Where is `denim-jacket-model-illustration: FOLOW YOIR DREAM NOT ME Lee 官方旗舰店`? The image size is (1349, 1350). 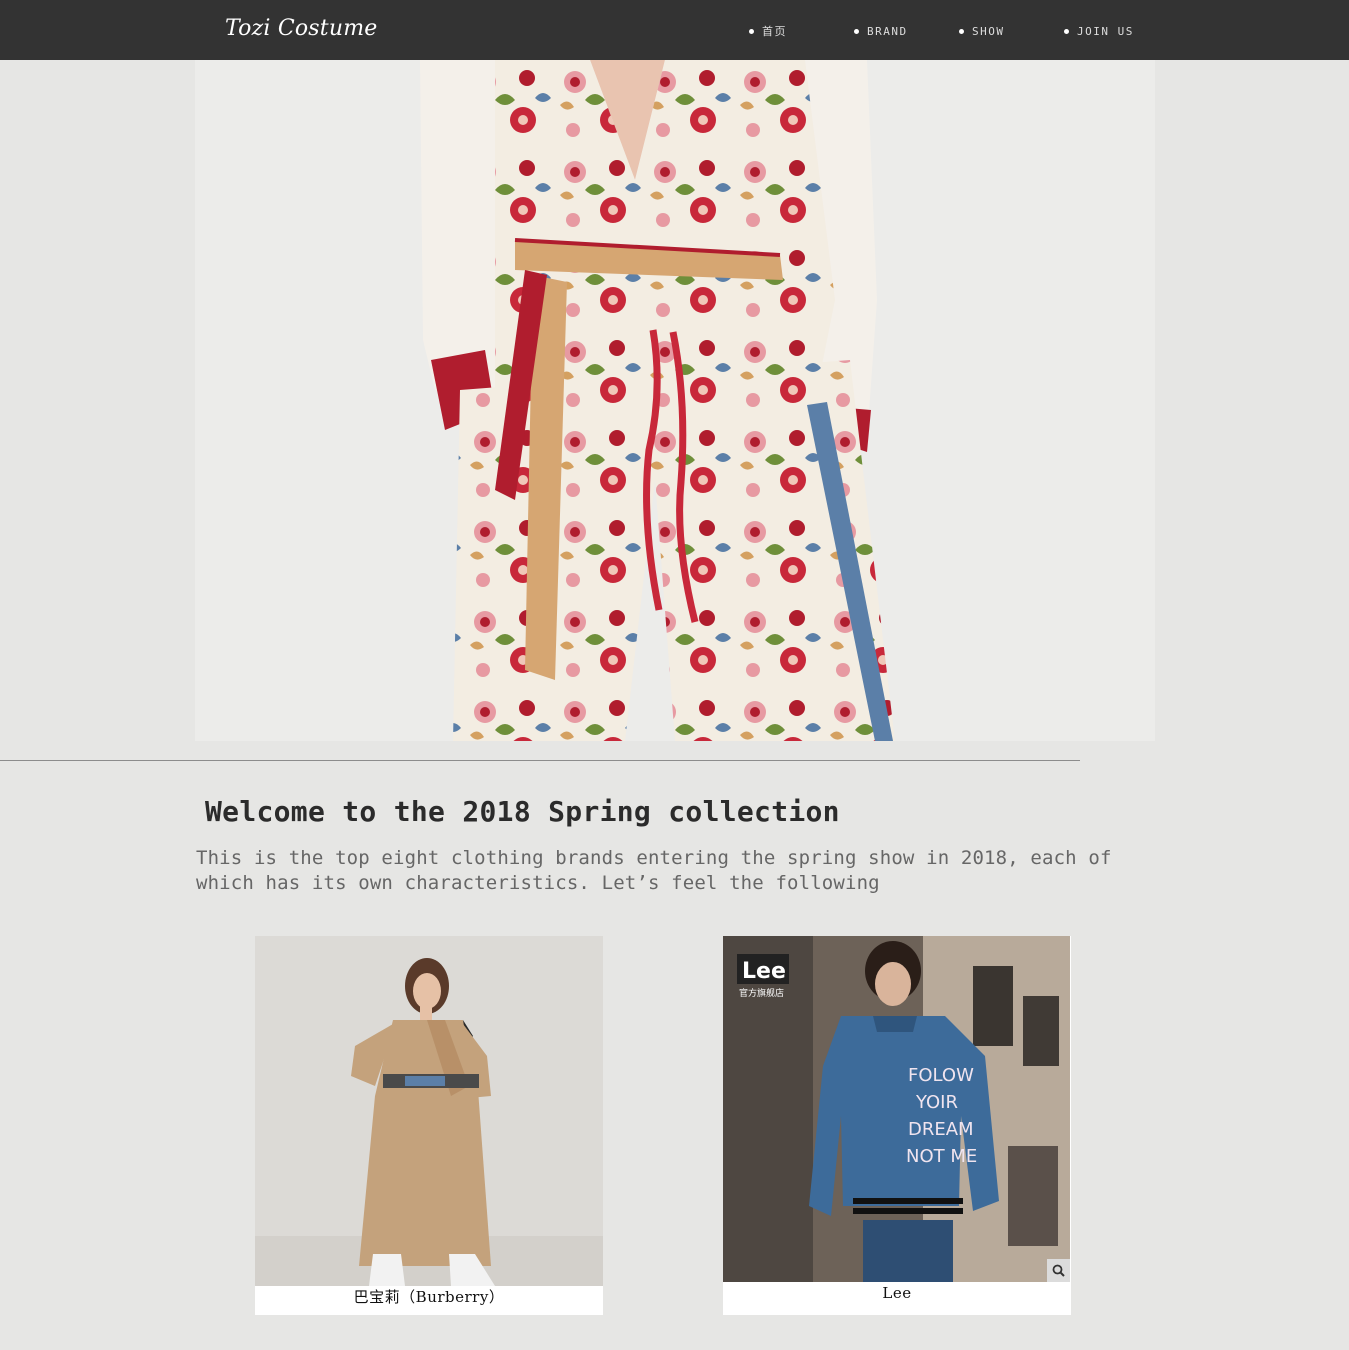 denim-jacket-model-illustration: FOLOW YOIR DREAM NOT ME Lee 官方旗舰店 is located at coordinates (896, 1109).